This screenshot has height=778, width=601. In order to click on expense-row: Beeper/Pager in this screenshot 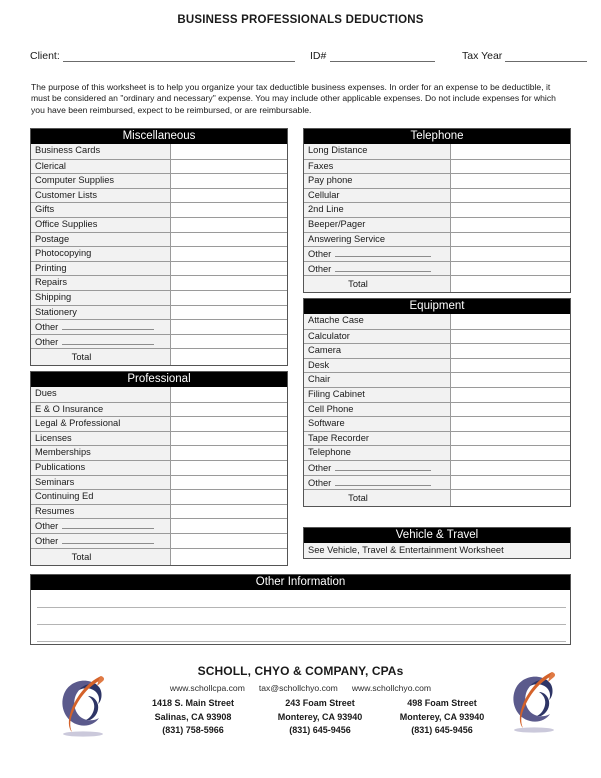, I will do `click(437, 224)`.